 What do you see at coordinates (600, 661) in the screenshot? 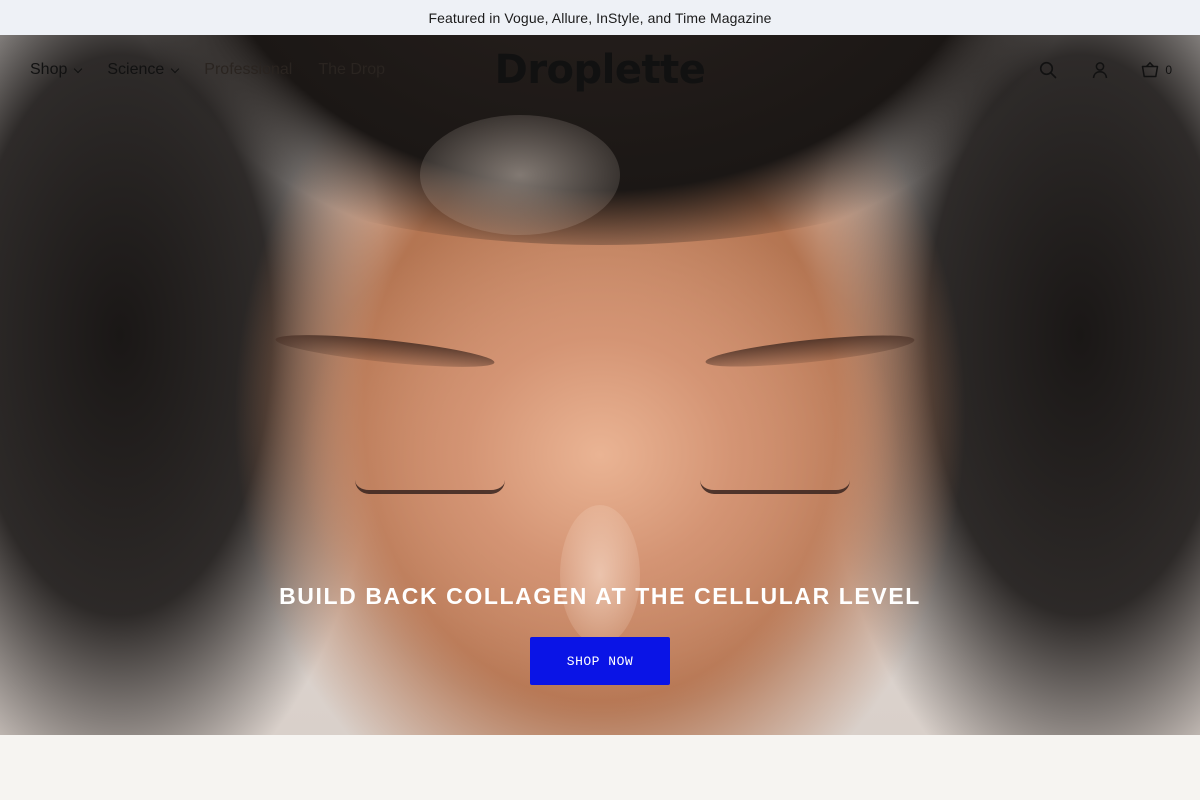
I see `shop-now-button: SHOP NOW` at bounding box center [600, 661].